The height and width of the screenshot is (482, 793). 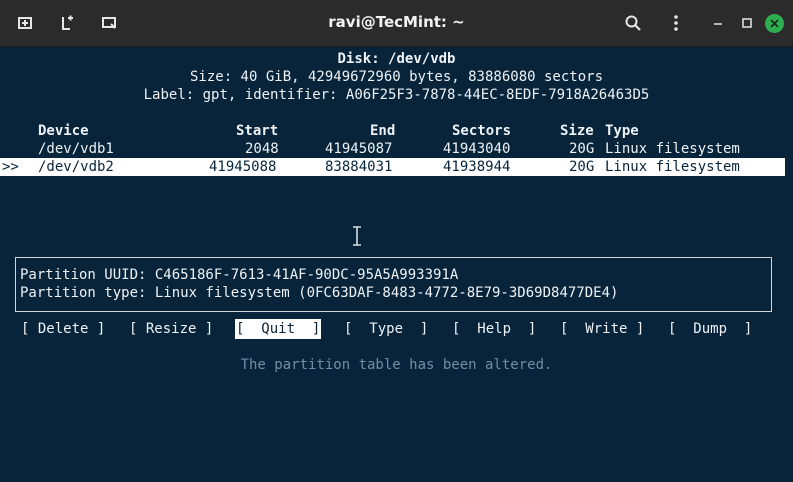 What do you see at coordinates (396, 59) in the screenshot?
I see `disk-header: Disk: /dev/vdb` at bounding box center [396, 59].